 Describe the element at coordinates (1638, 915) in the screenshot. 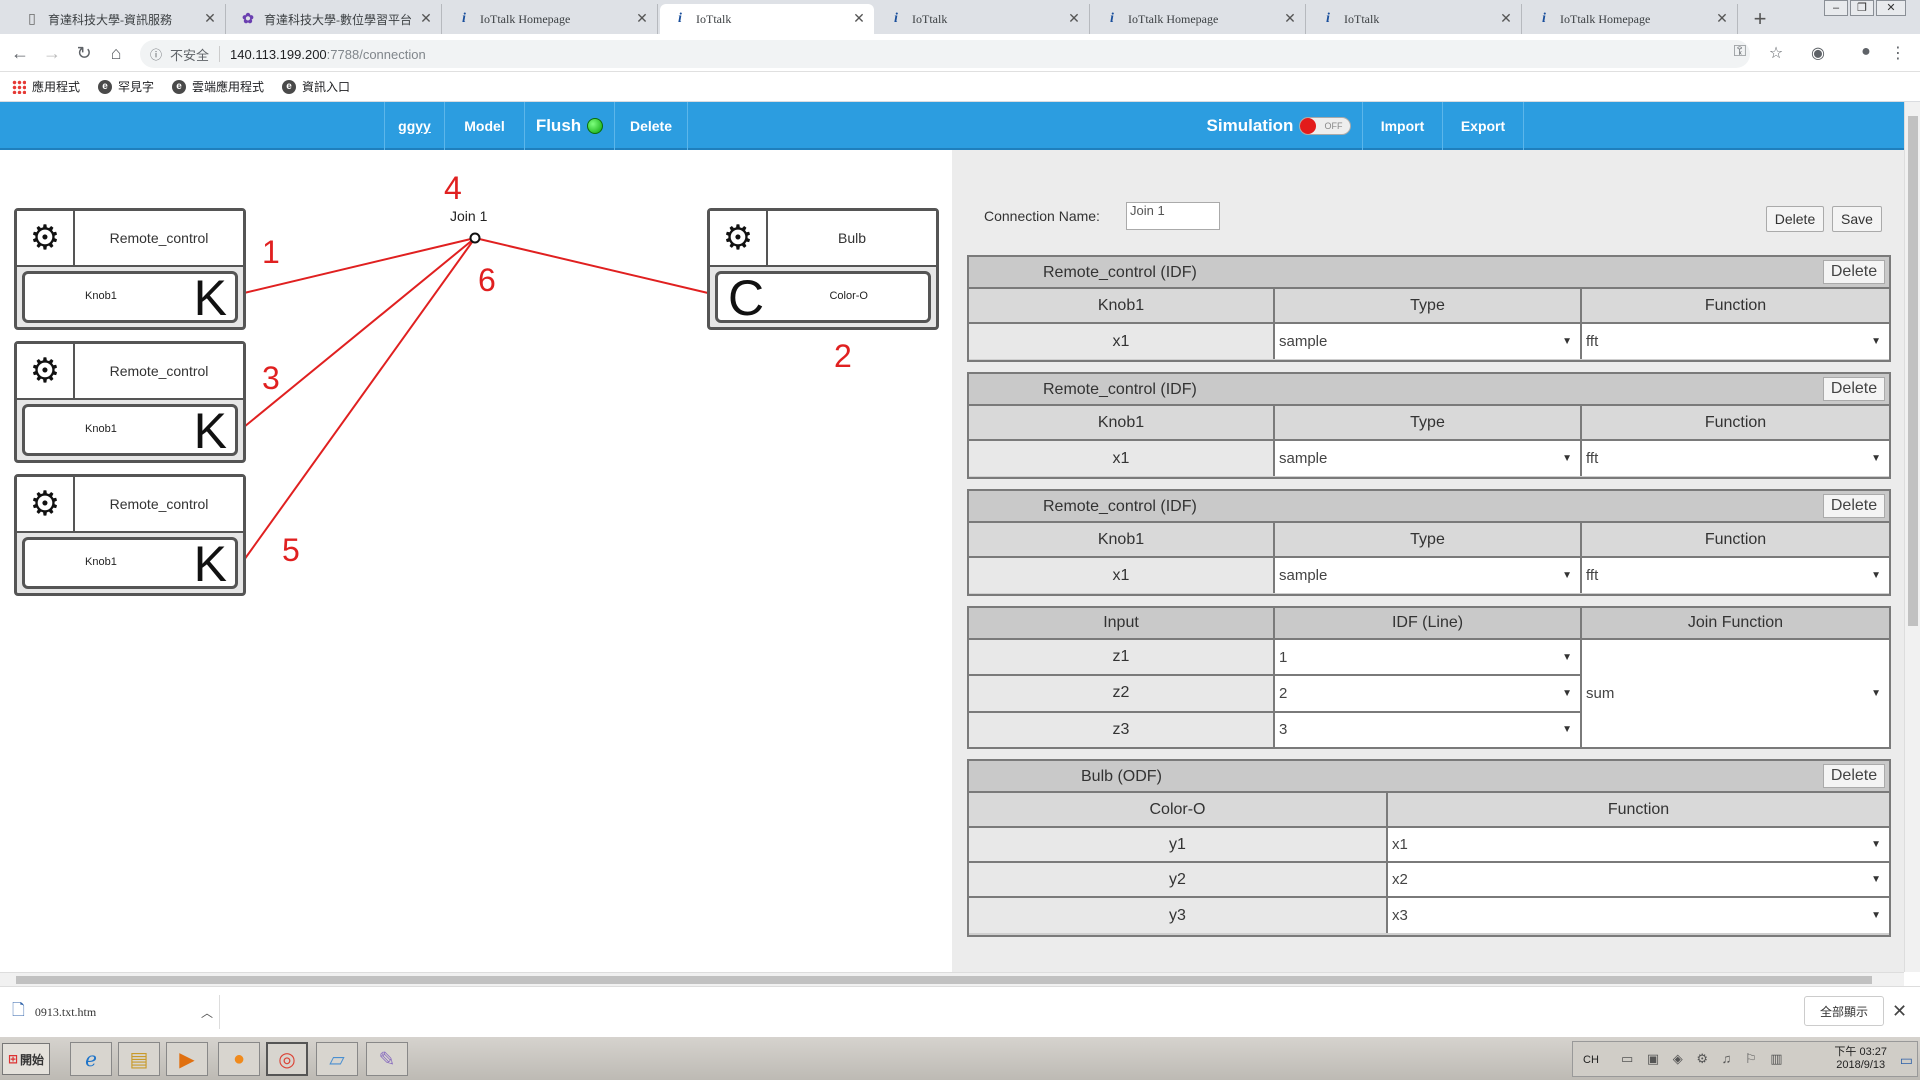

I see `function-select: x3 ▼` at that location.